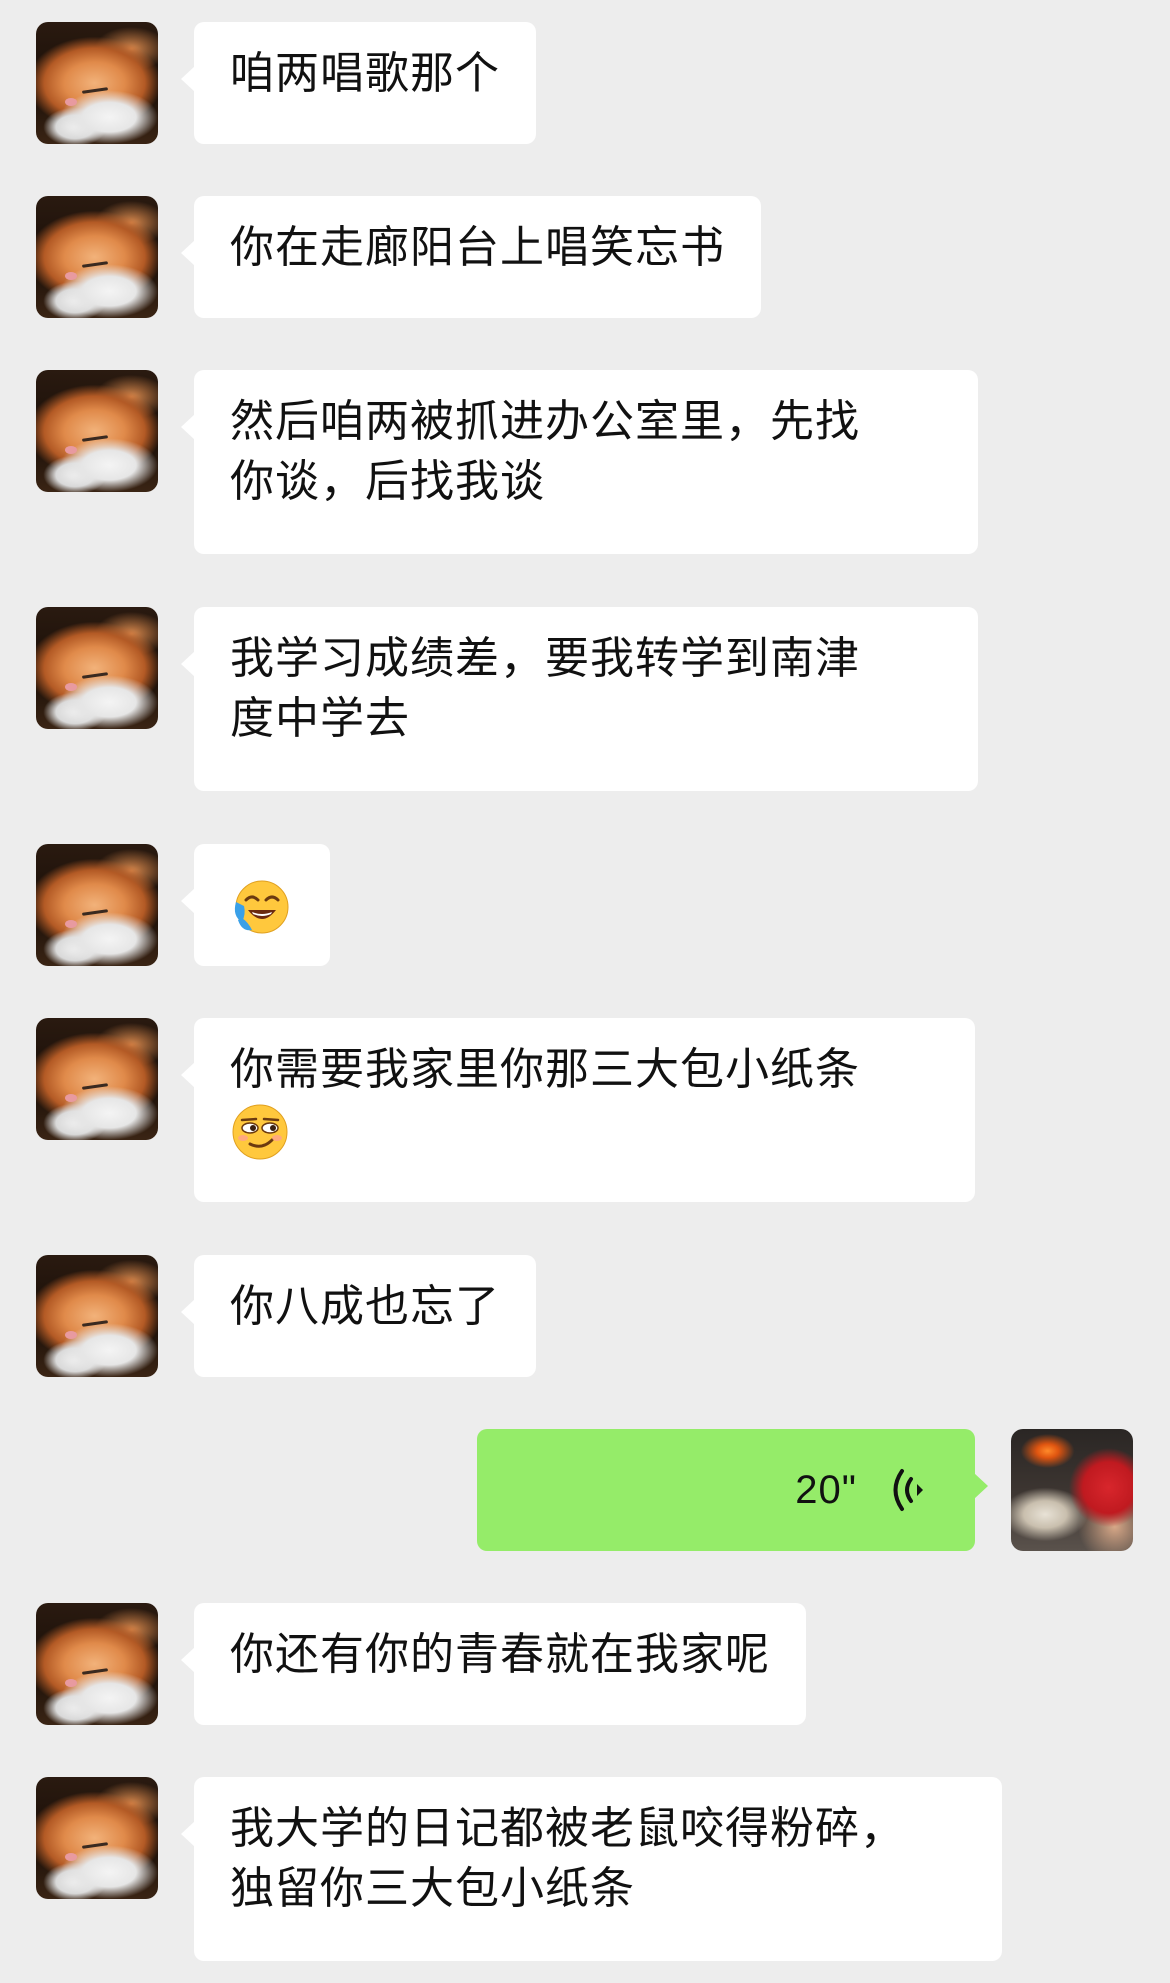  Describe the element at coordinates (545, 421) in the screenshot. I see `message-text-line: 然后咱两被抓进办公室里，先找` at that location.